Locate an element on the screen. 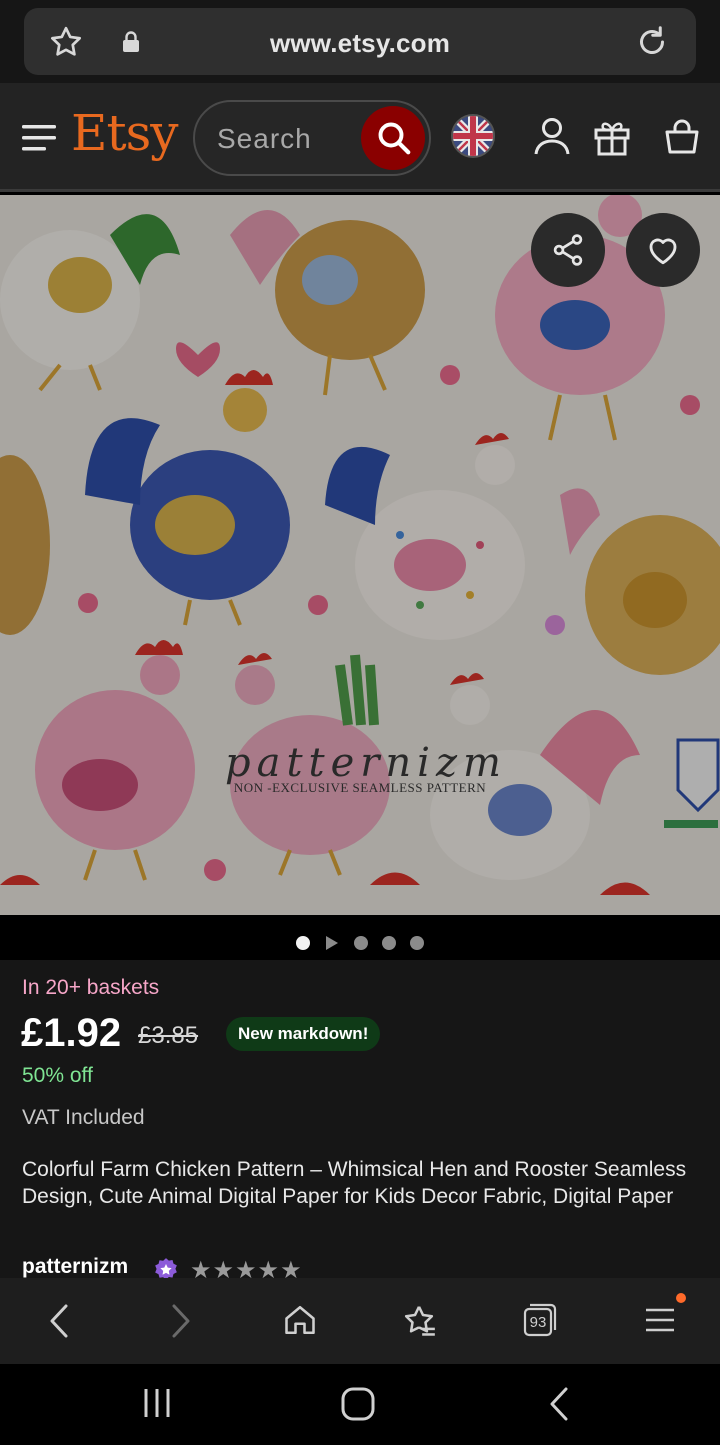  gift-icon is located at coordinates (612, 138).